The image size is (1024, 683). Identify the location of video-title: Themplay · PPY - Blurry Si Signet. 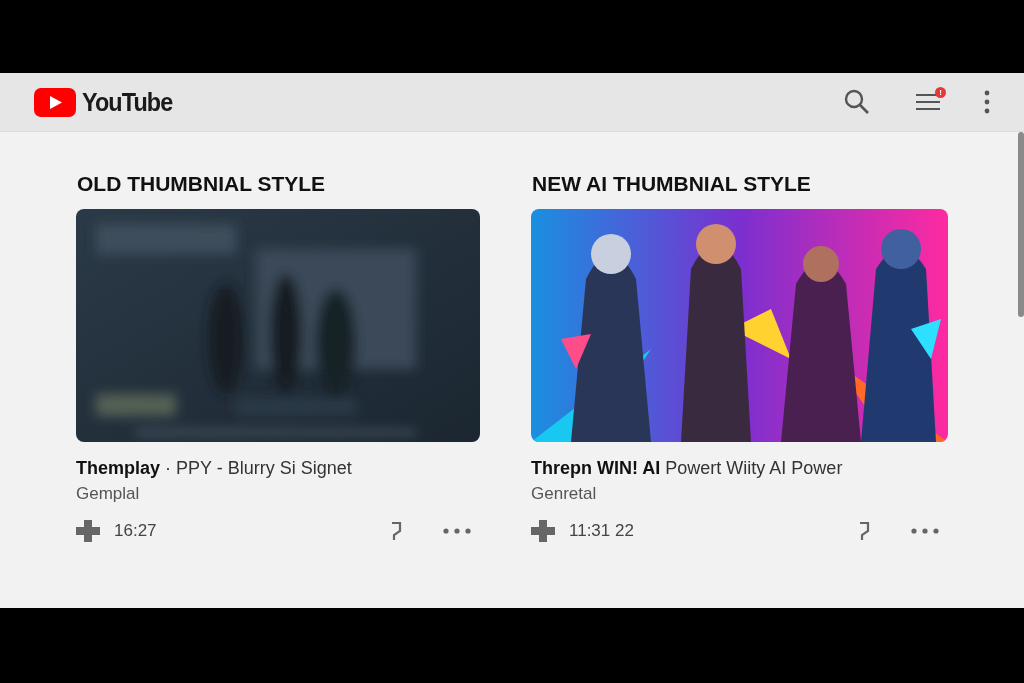
(278, 468).